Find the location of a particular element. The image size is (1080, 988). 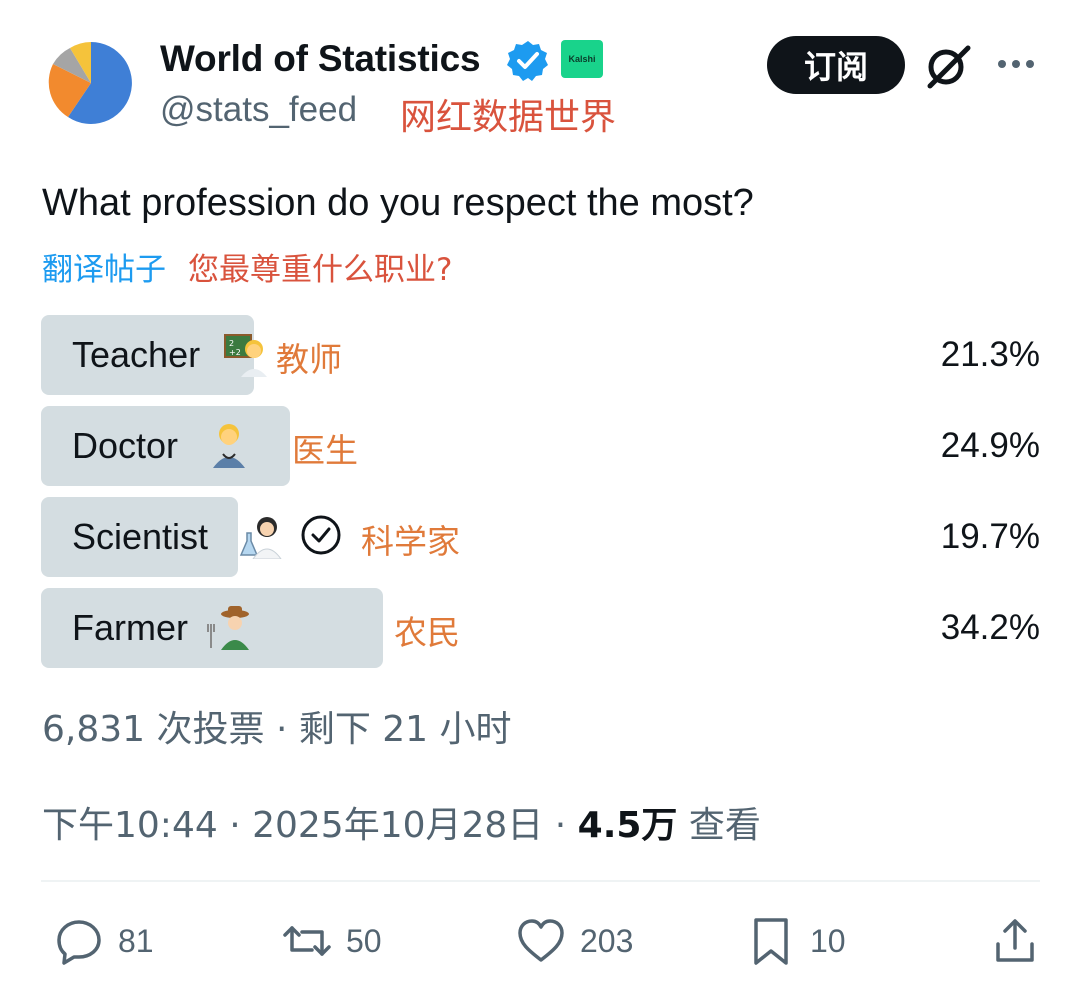

share-icon is located at coordinates (1015, 940).